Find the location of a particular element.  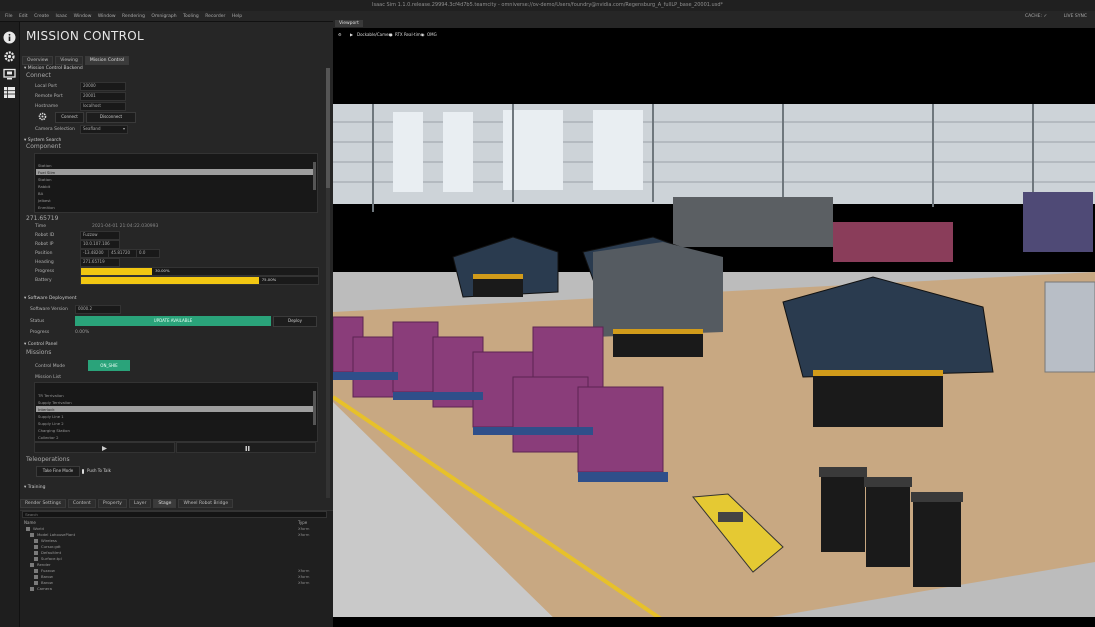

list-item: Supply Terrivalion is located at coordinates (55, 402).